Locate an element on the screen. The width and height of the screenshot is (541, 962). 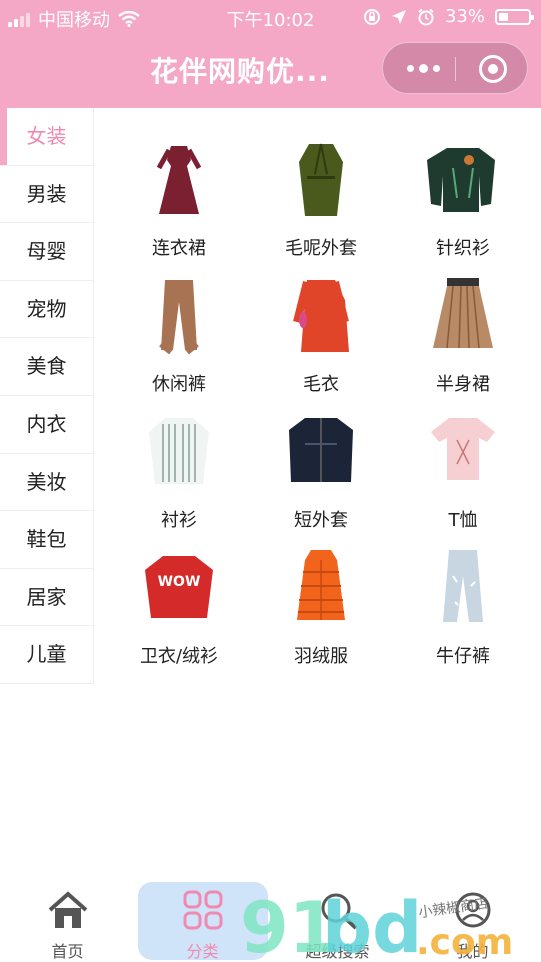
alarm-icon is located at coordinates (426, 16).